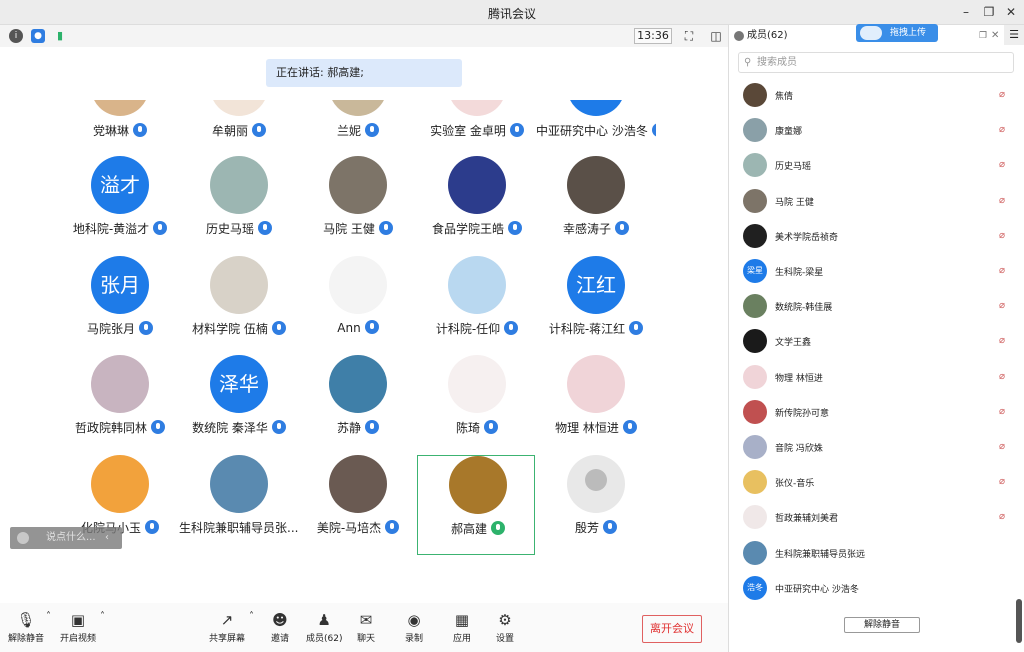  Describe the element at coordinates (48, 616) in the screenshot. I see `audio-options-icon: ˄` at that location.